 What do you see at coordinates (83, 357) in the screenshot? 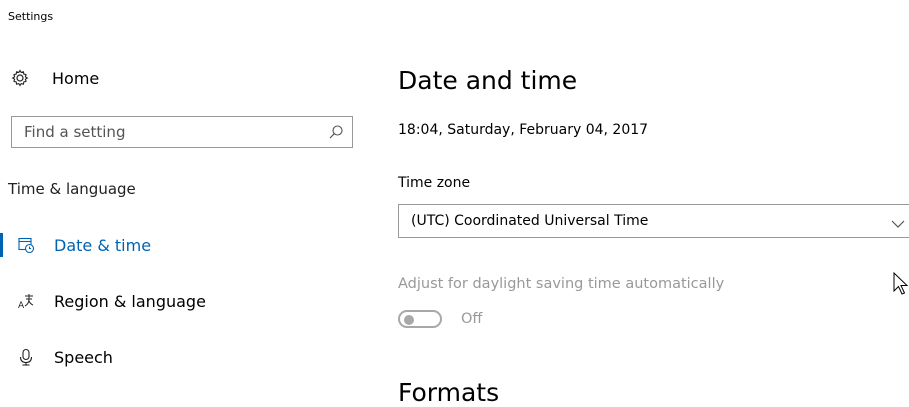
I see `sidebar-item-label: Speech` at bounding box center [83, 357].